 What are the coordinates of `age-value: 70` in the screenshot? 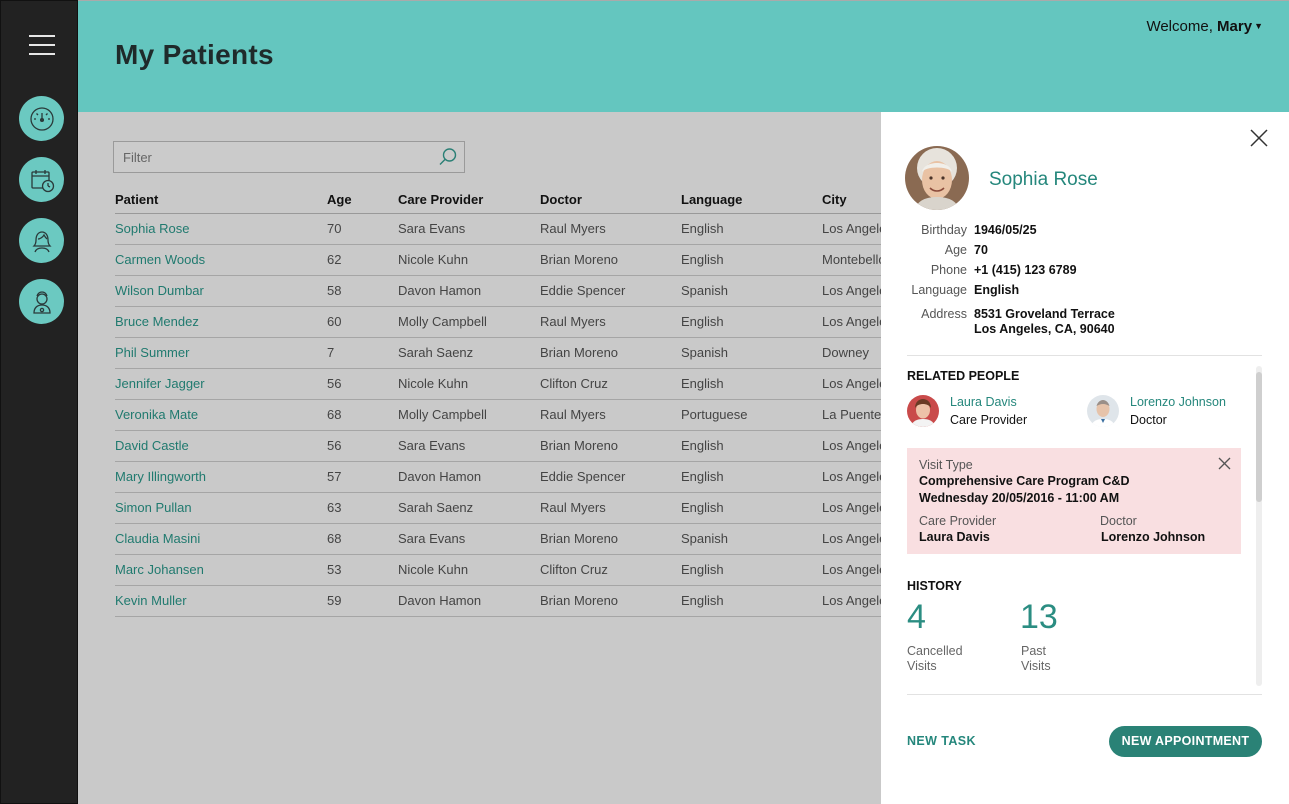 It's located at (981, 250).